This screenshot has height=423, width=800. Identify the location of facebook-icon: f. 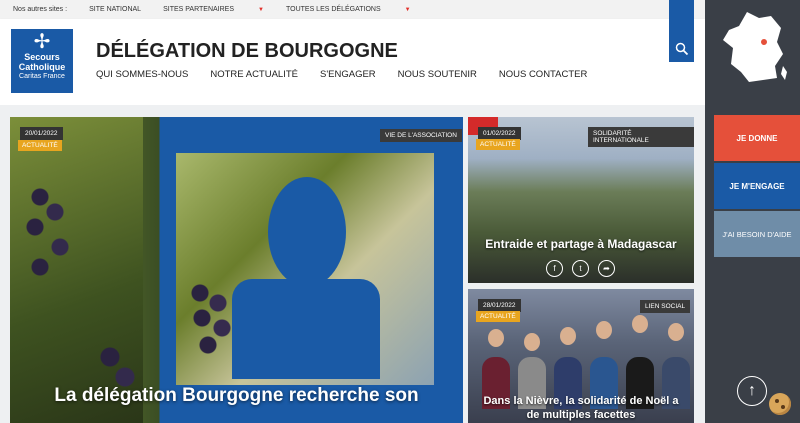
(554, 268).